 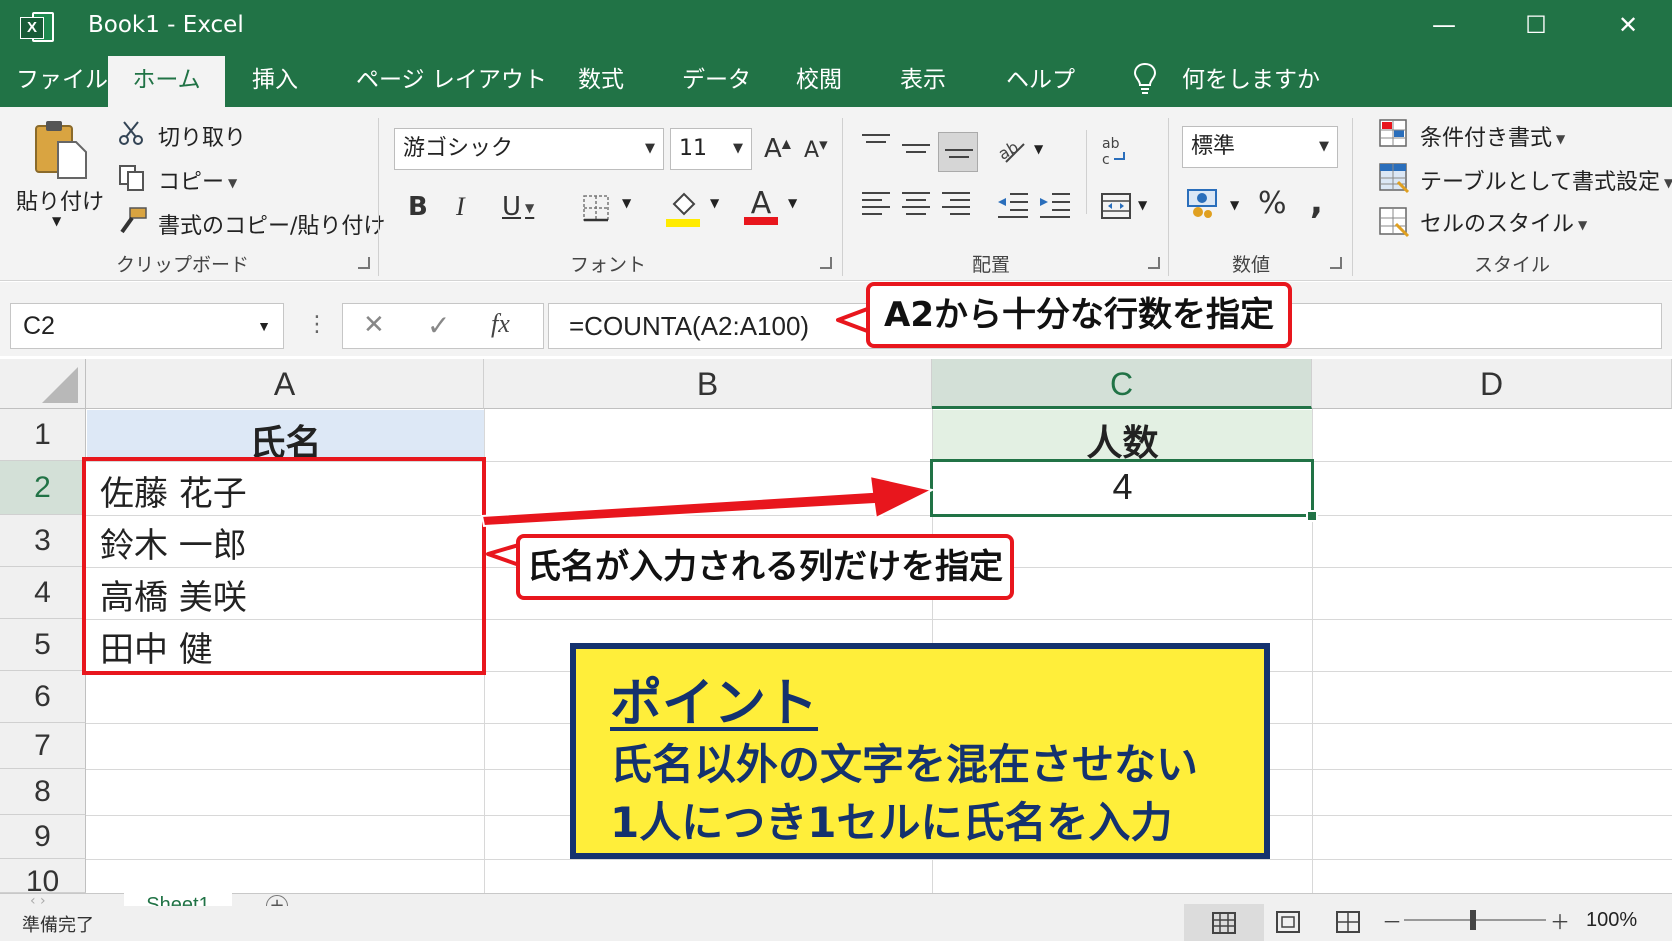 I want to click on conditional-formatting-icon, so click(x=1393, y=133).